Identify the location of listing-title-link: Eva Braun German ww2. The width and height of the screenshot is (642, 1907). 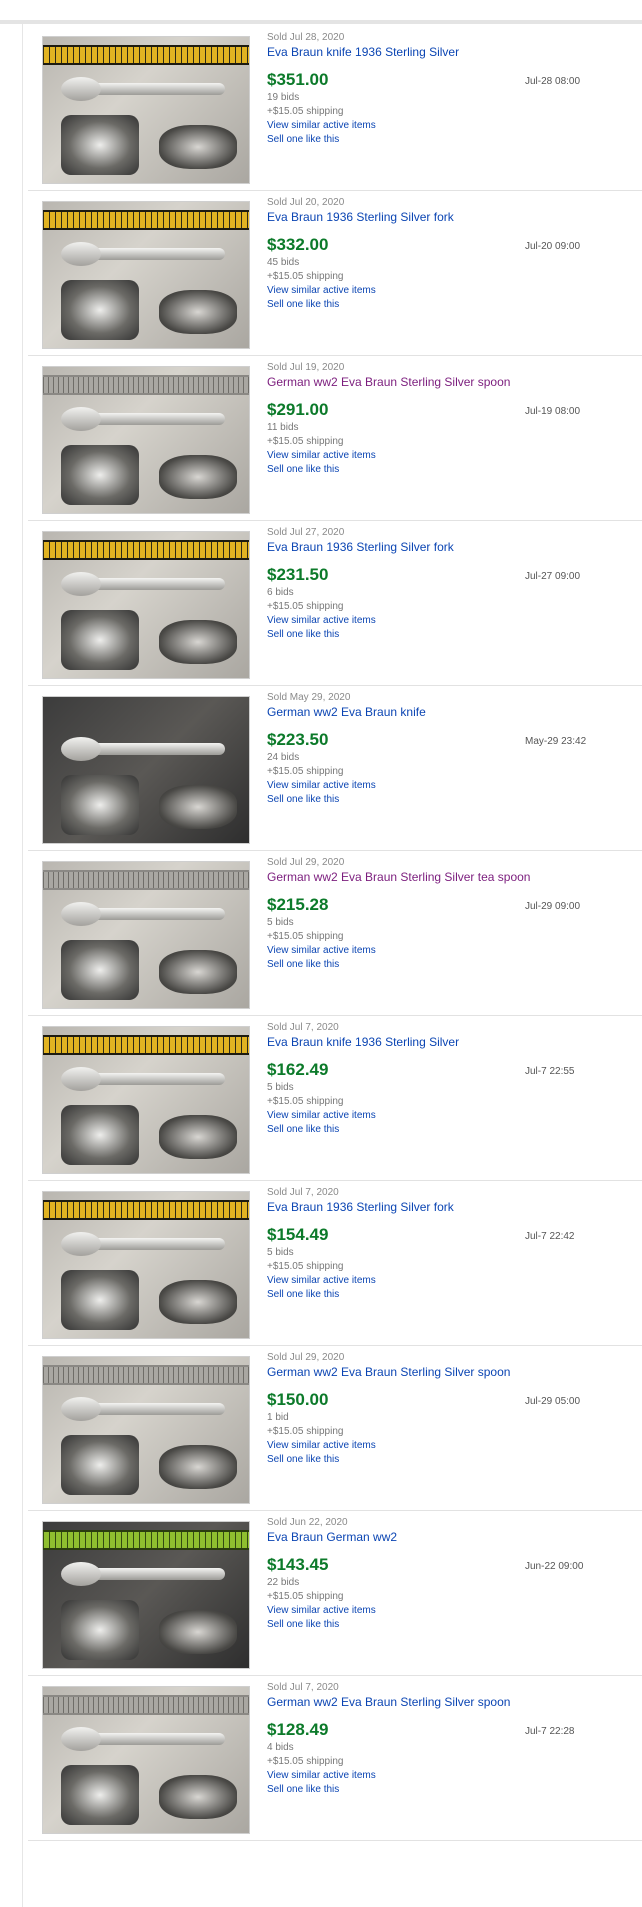
(452, 1537).